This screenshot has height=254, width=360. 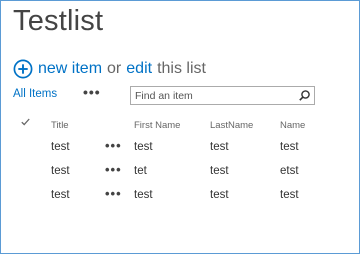 I want to click on new-item-bar: new item or edit this list, so click(x=109, y=69).